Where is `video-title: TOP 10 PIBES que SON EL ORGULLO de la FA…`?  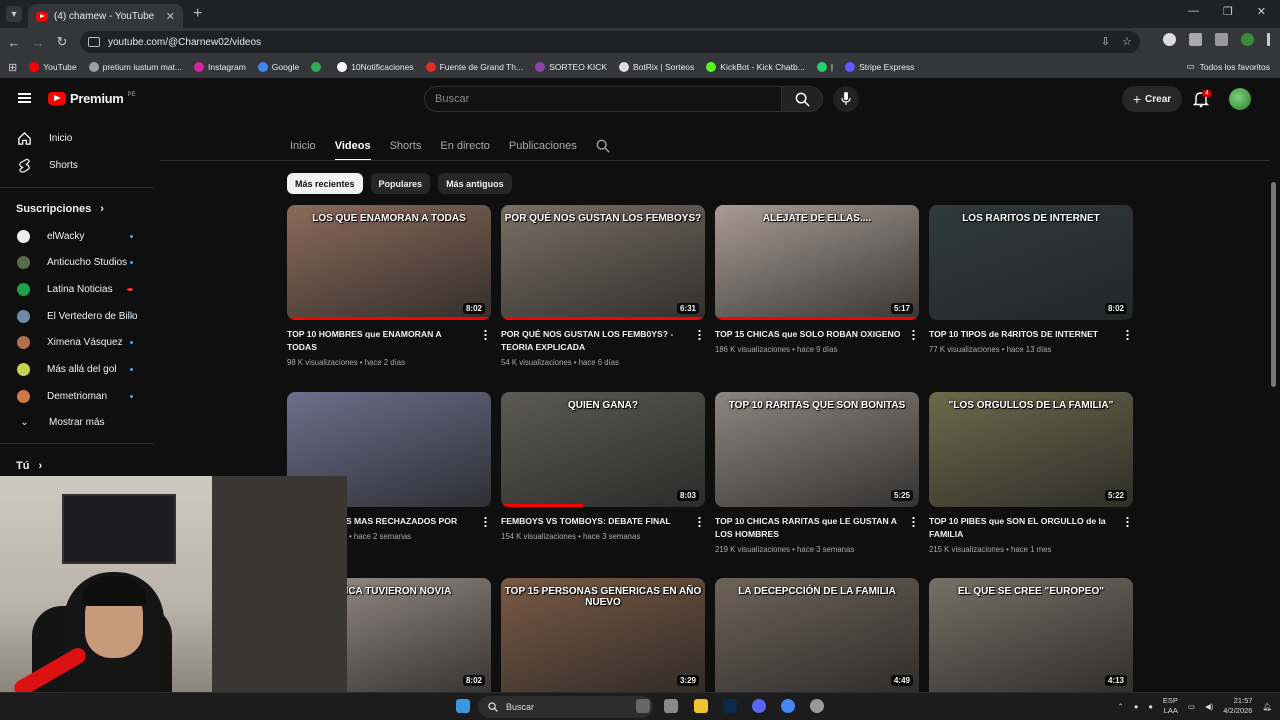
video-title: TOP 10 PIBES que SON EL ORGULLO de la FA… is located at coordinates (1031, 528).